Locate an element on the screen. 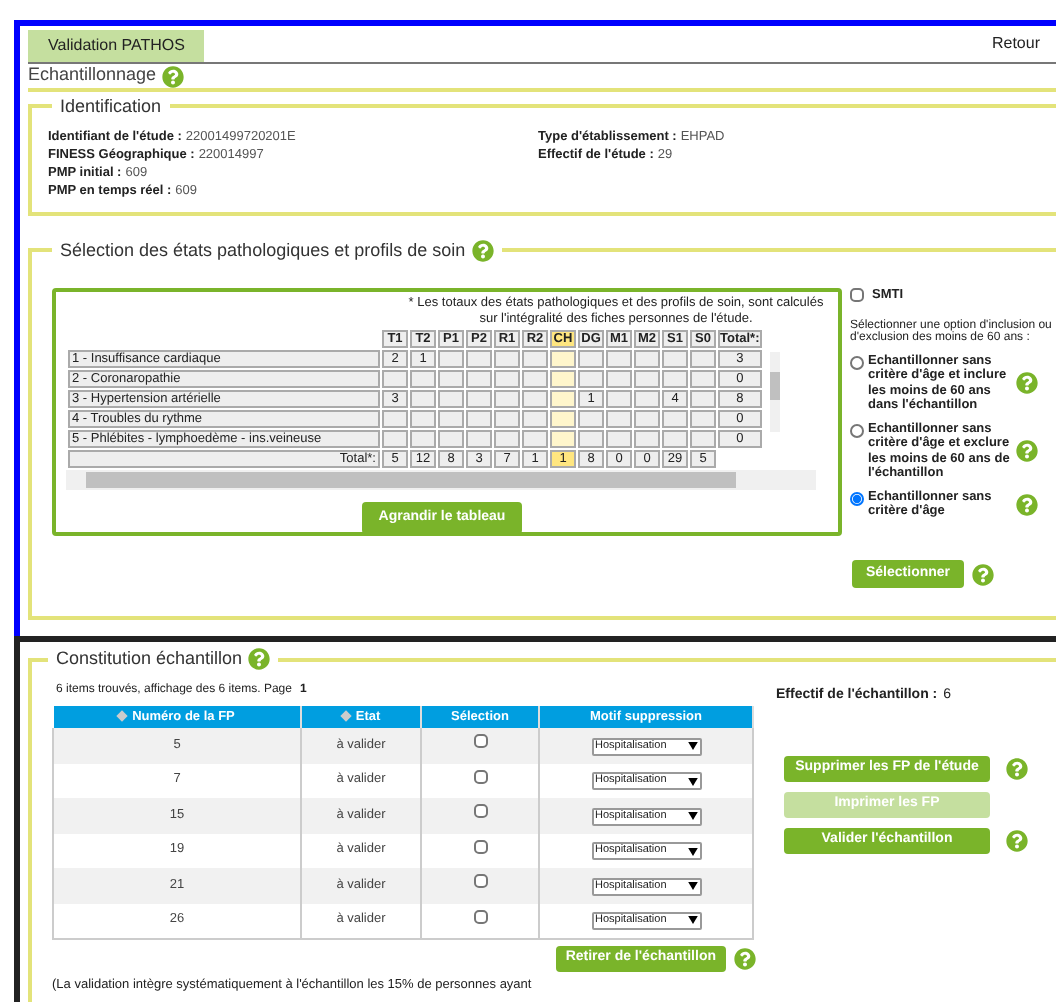  section-title: Constitution échantillon is located at coordinates (149, 659).